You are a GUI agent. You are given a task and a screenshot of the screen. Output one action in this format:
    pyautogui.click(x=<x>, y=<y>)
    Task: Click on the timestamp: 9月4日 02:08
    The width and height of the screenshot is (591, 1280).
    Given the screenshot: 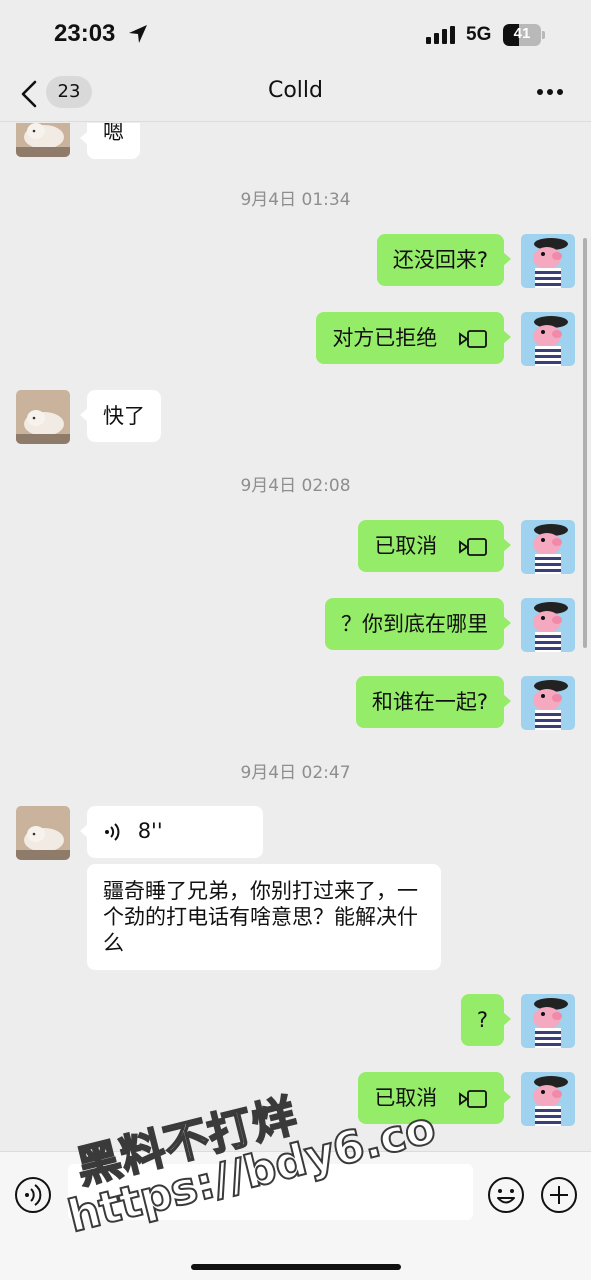 What is the action you would take?
    pyautogui.click(x=295, y=486)
    